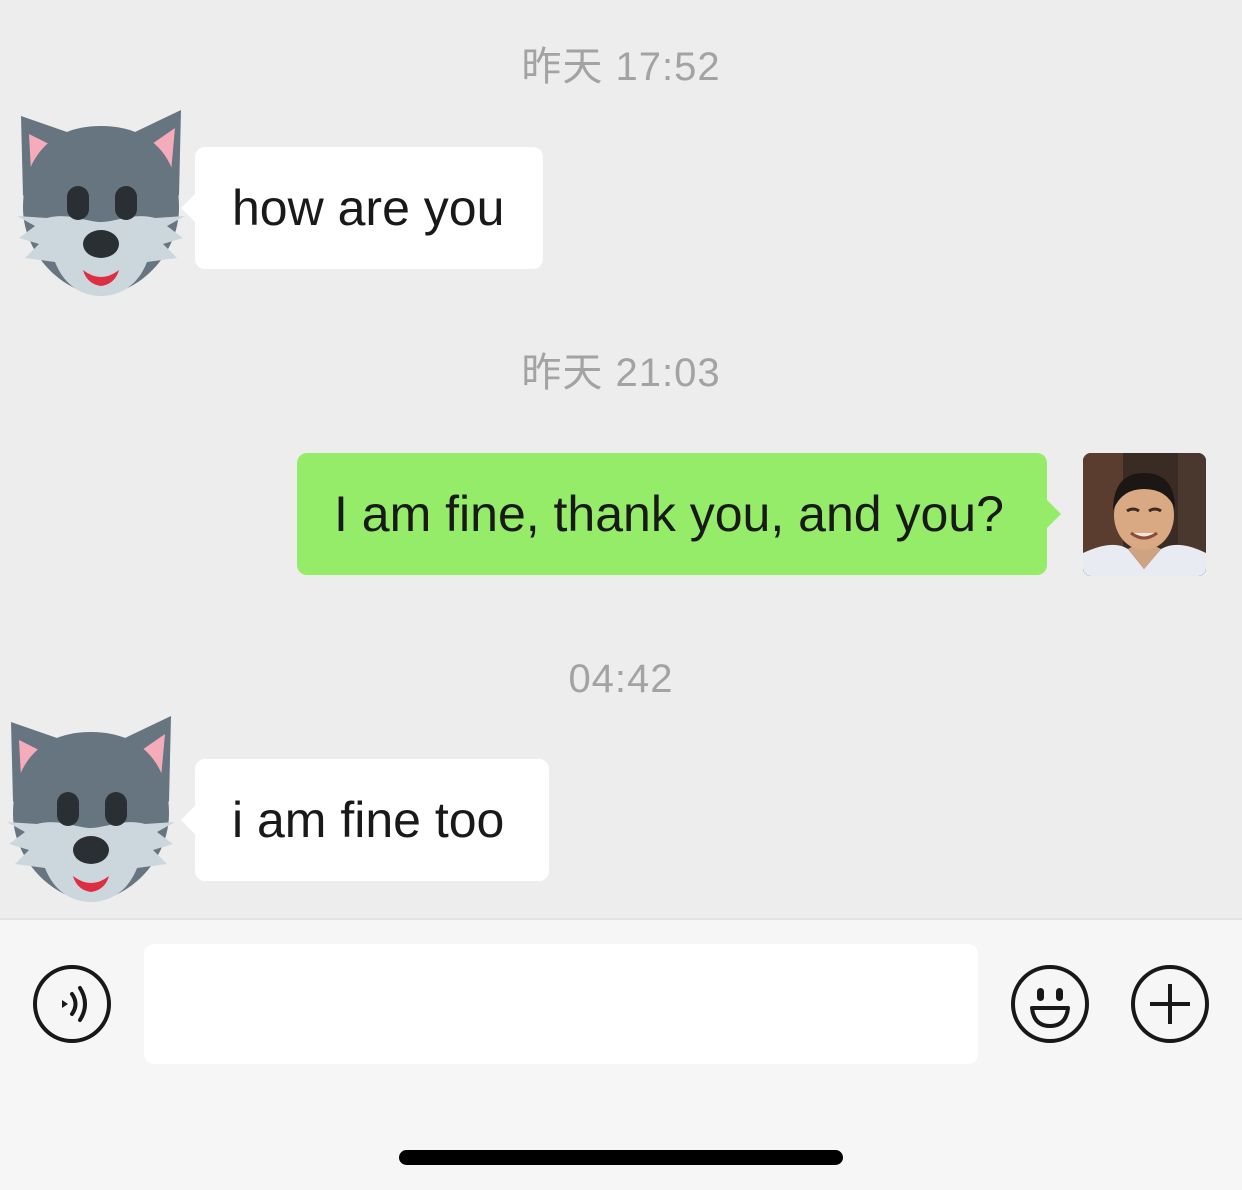 The height and width of the screenshot is (1190, 1242). What do you see at coordinates (72, 1004) in the screenshot?
I see `voice-icon` at bounding box center [72, 1004].